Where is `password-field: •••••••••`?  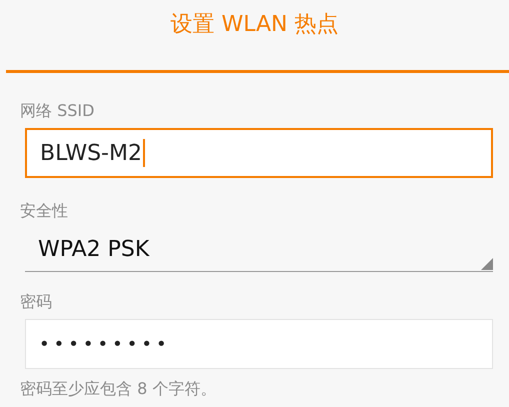
password-field: ••••••••• is located at coordinates (259, 344).